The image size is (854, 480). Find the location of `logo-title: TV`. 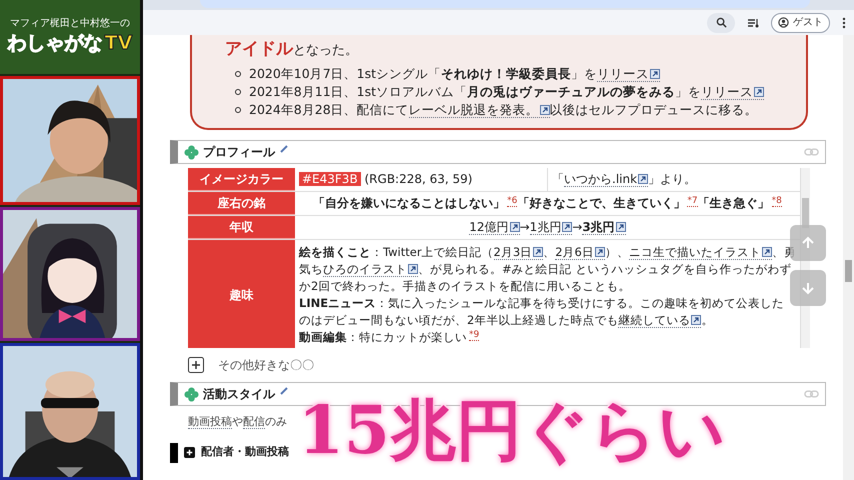

logo-title: TV is located at coordinates (118, 43).